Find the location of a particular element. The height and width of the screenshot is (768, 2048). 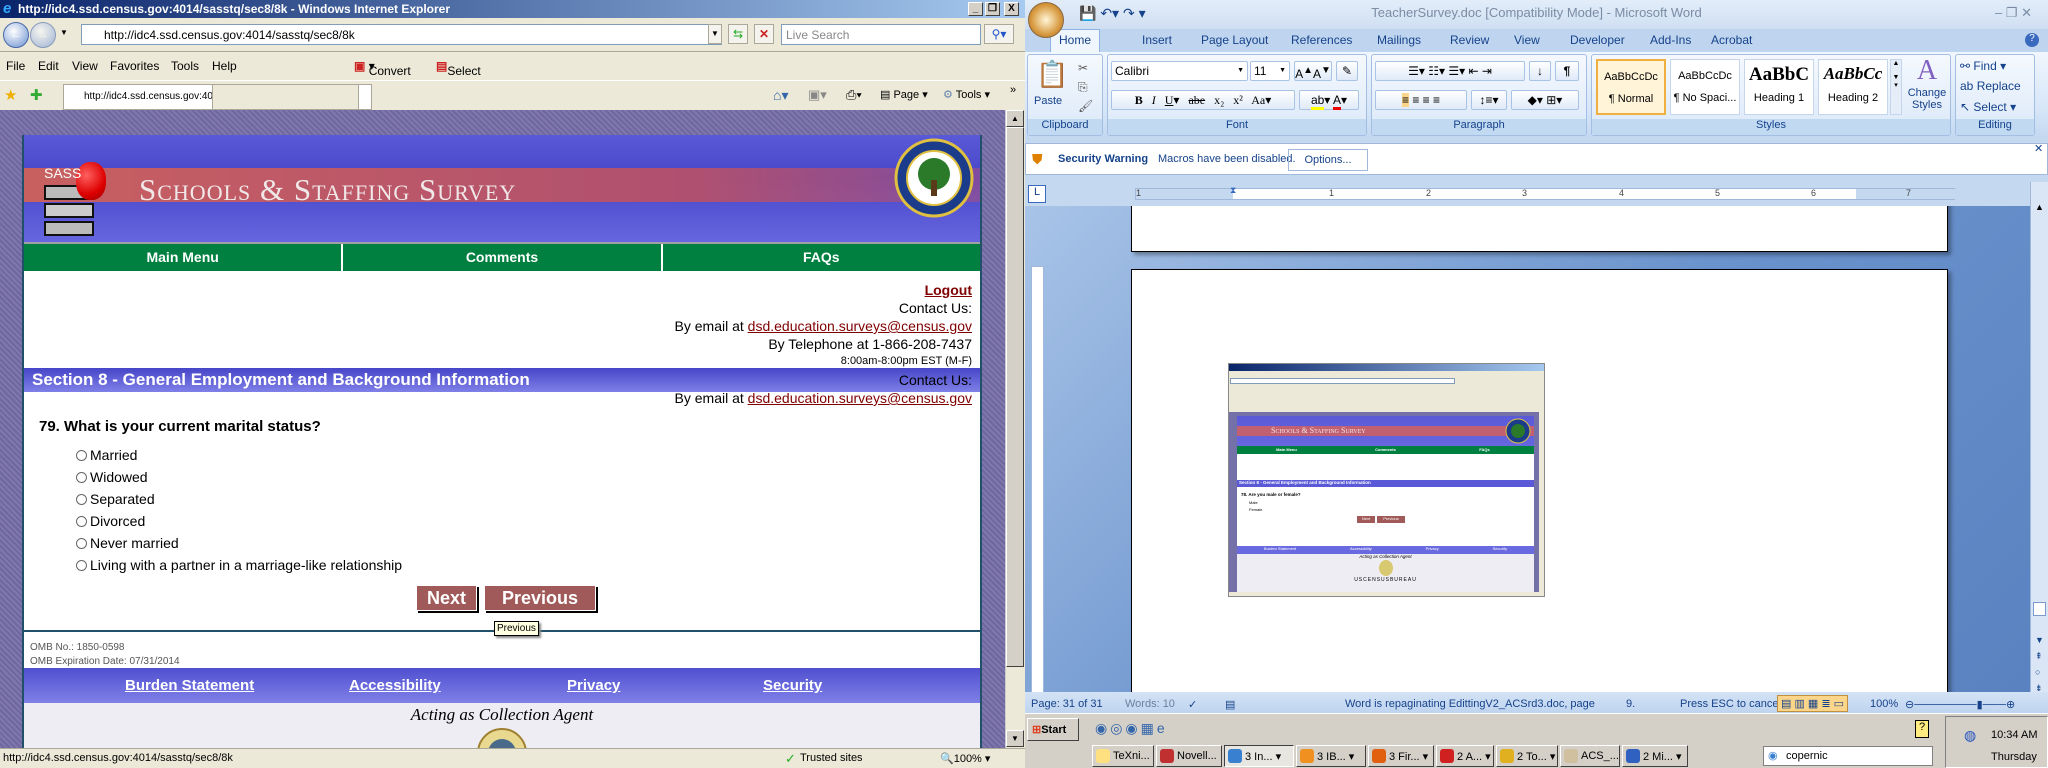

taskbar-button-ie: 3 In... ▾ is located at coordinates (1259, 756).